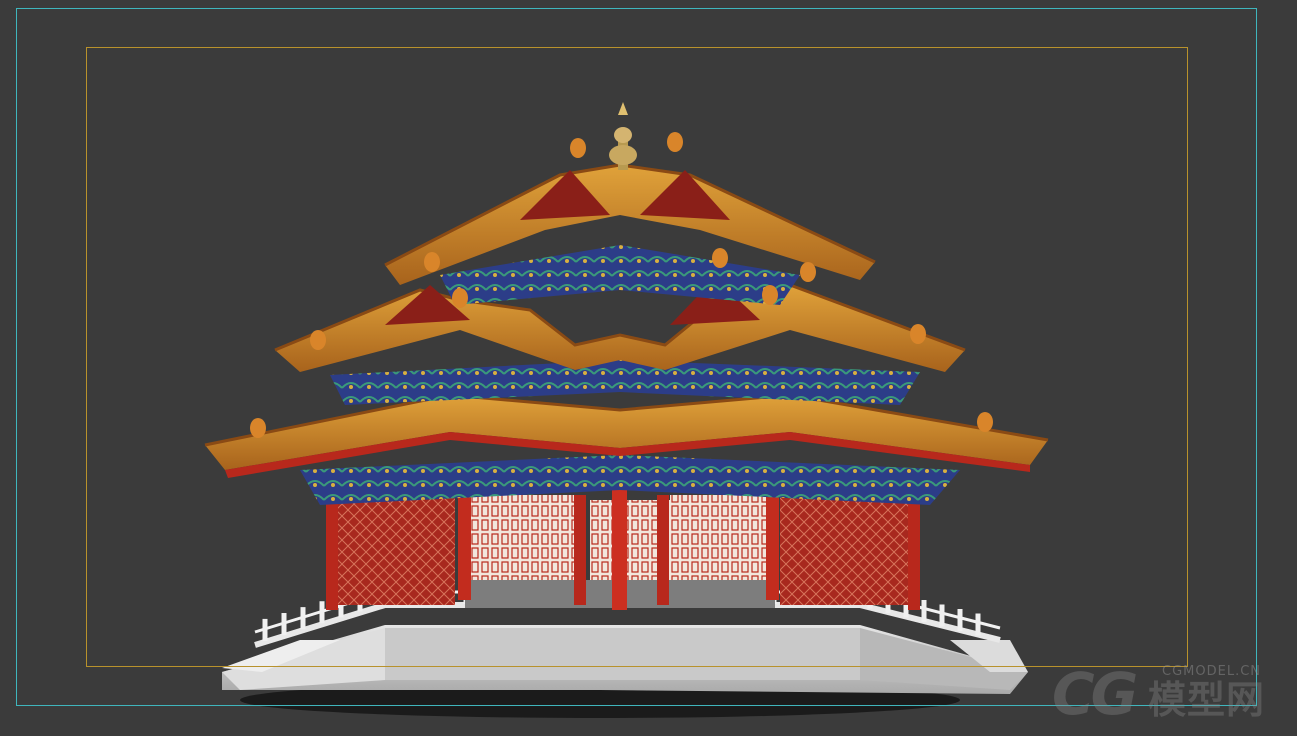 This screenshot has height=736, width=1297. Describe the element at coordinates (1095, 694) in the screenshot. I see `watermark-logo: CG` at that location.